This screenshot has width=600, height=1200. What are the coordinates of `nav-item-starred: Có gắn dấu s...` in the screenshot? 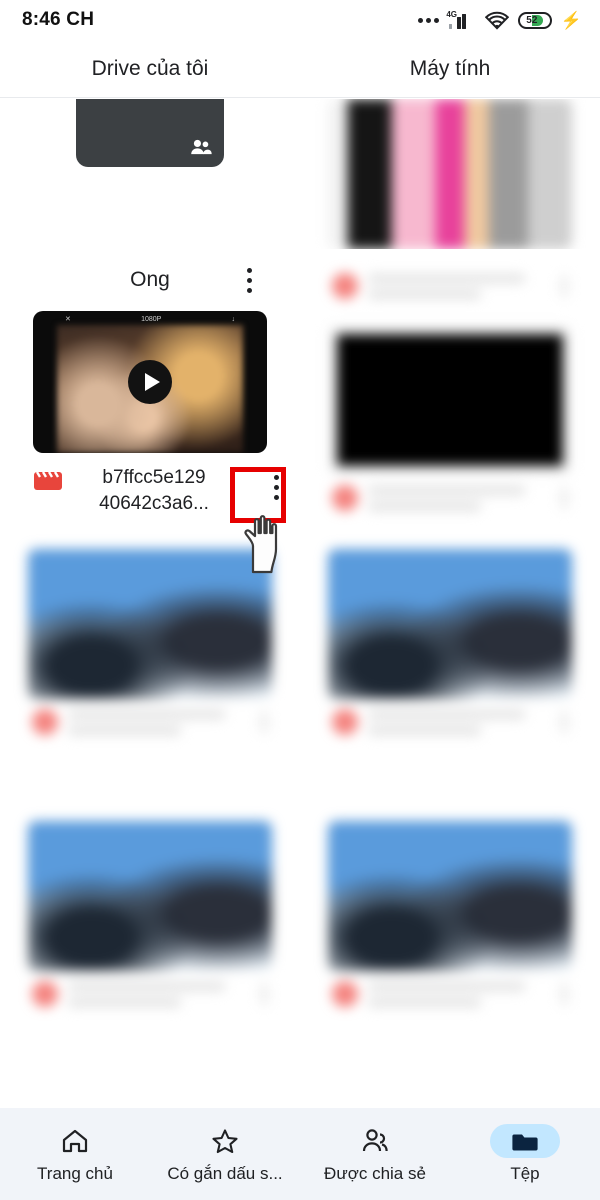 It's located at (225, 1154).